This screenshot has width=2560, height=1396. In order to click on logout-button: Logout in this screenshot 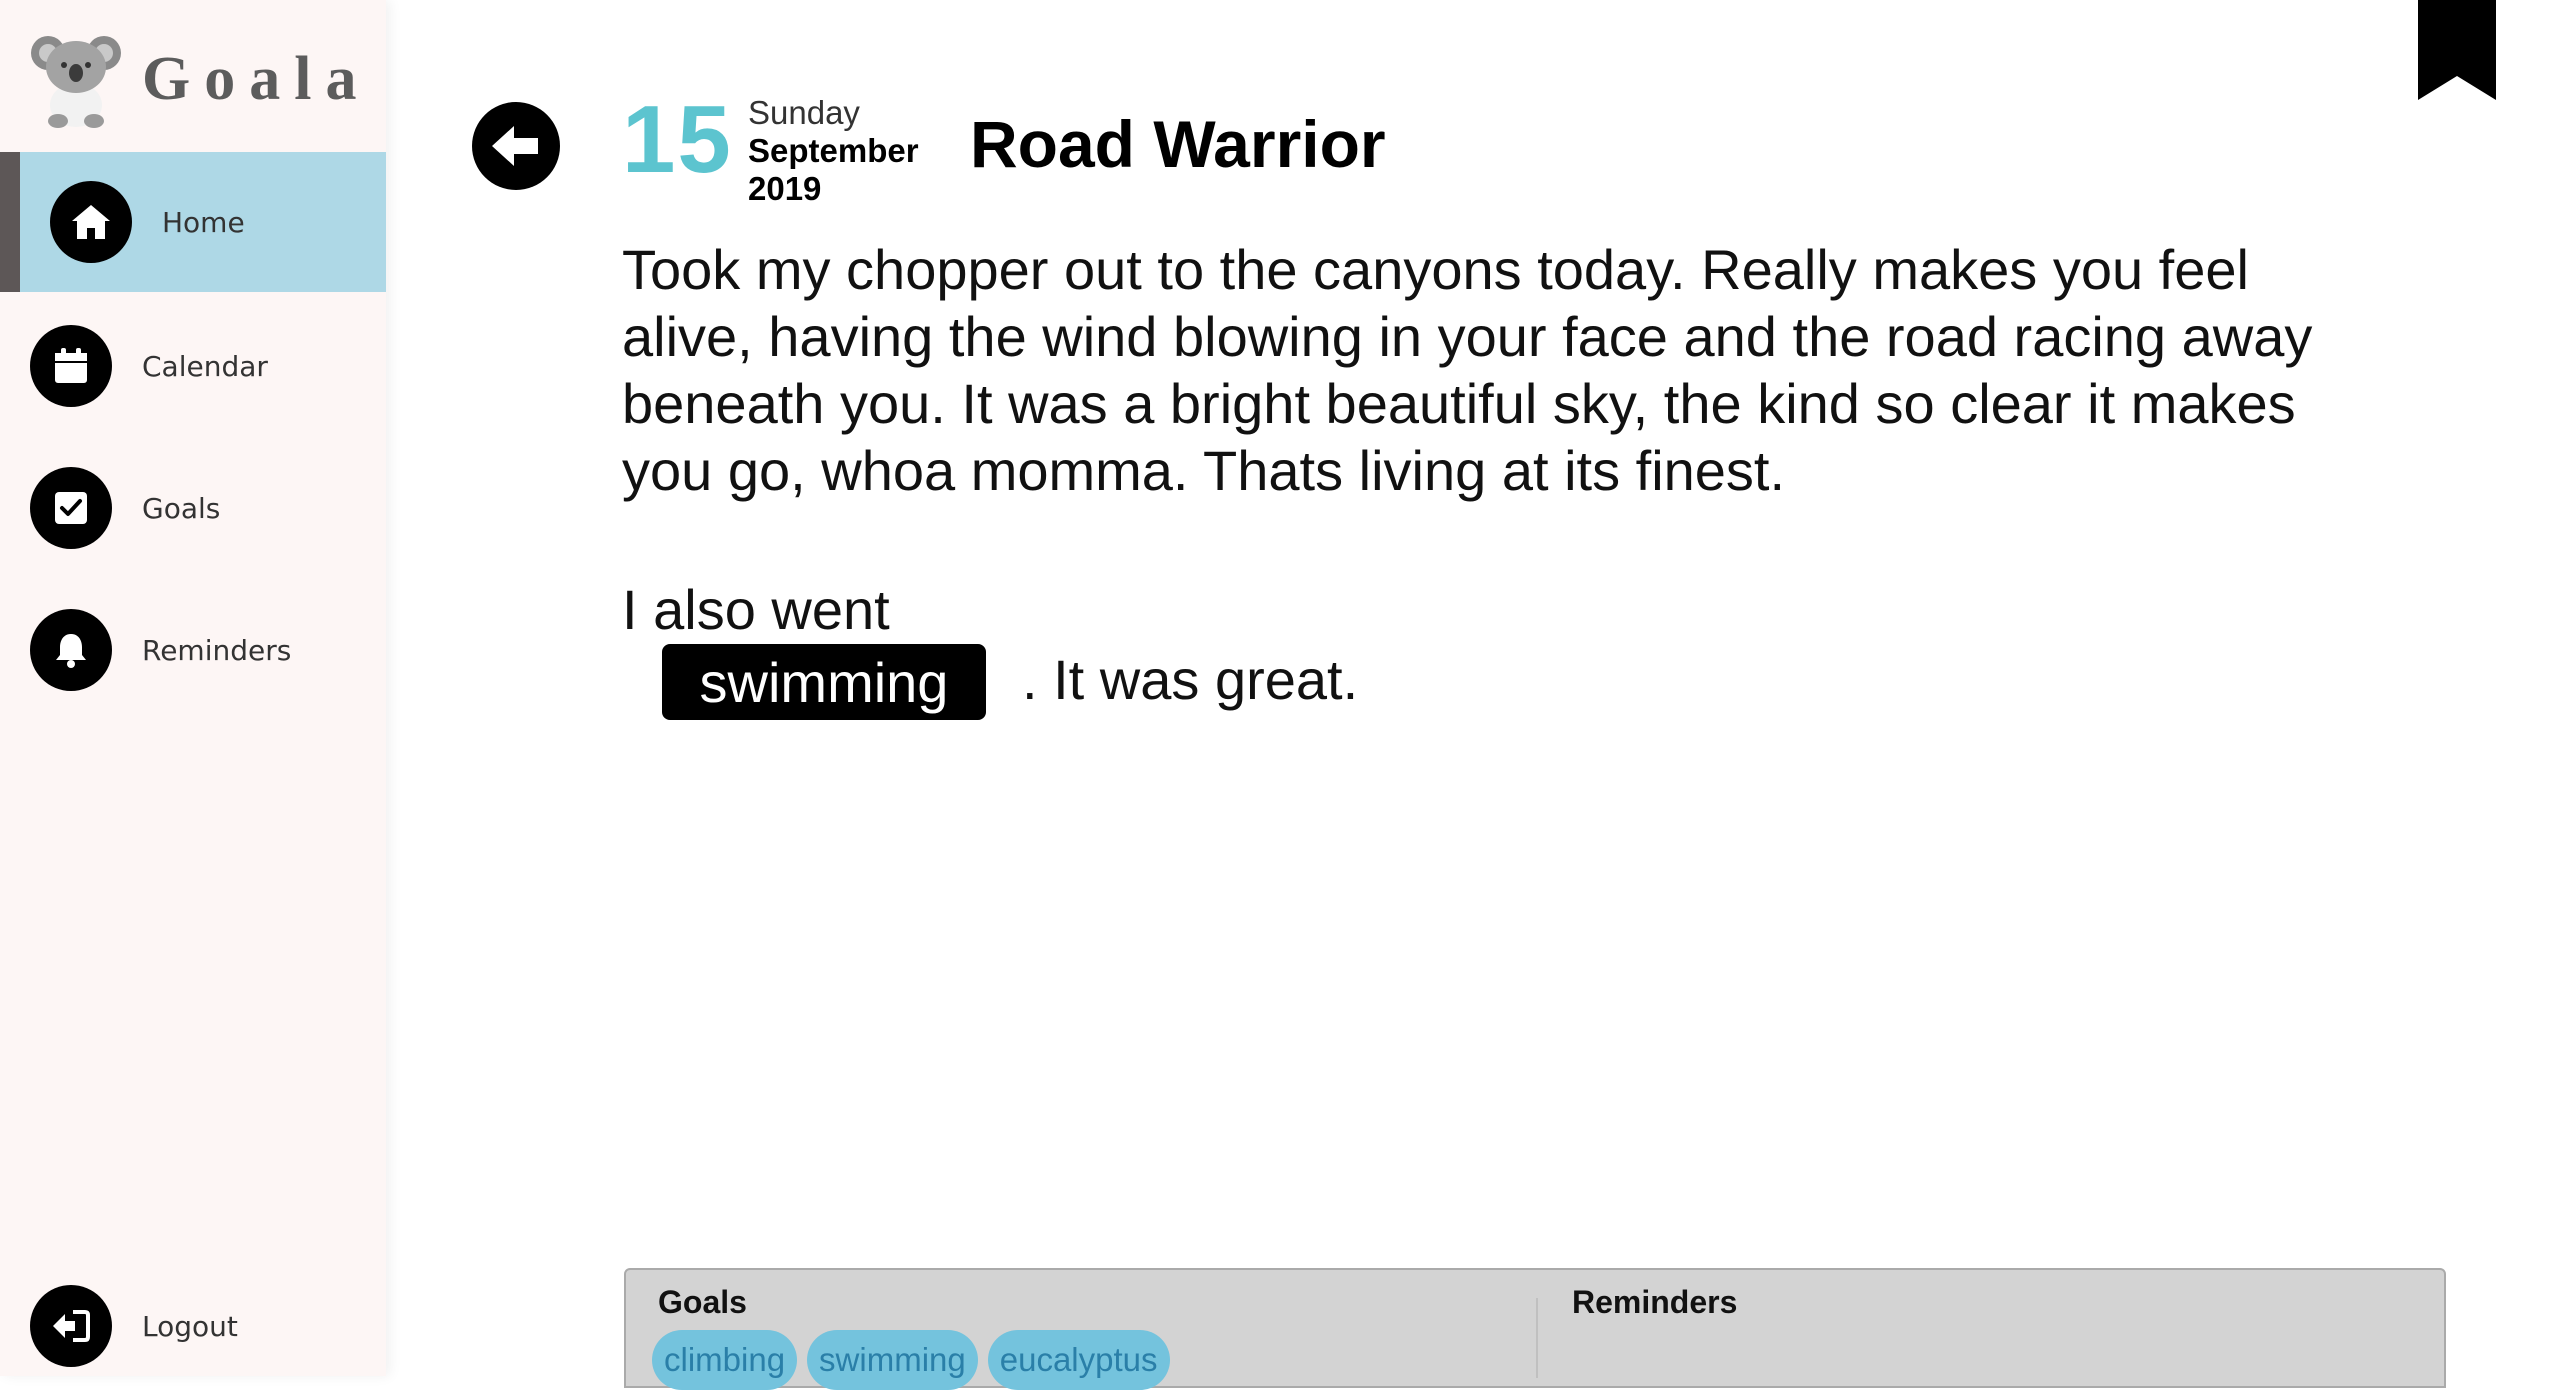, I will do `click(193, 1326)`.